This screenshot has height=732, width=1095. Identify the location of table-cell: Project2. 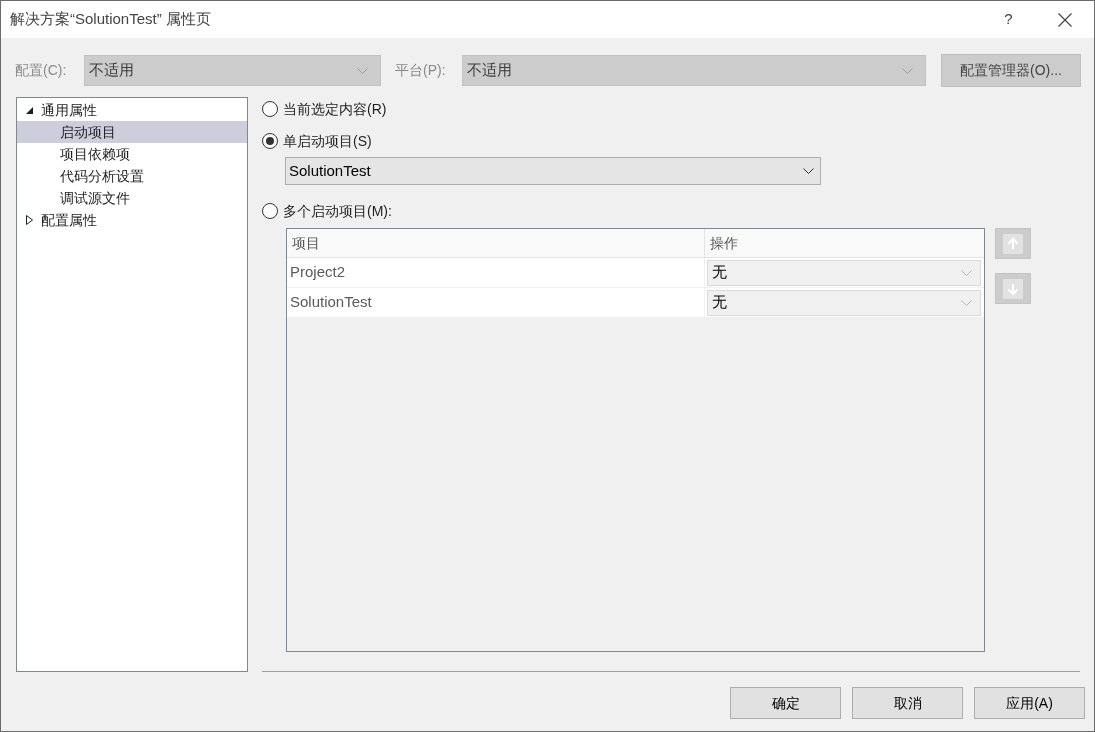
(496, 272).